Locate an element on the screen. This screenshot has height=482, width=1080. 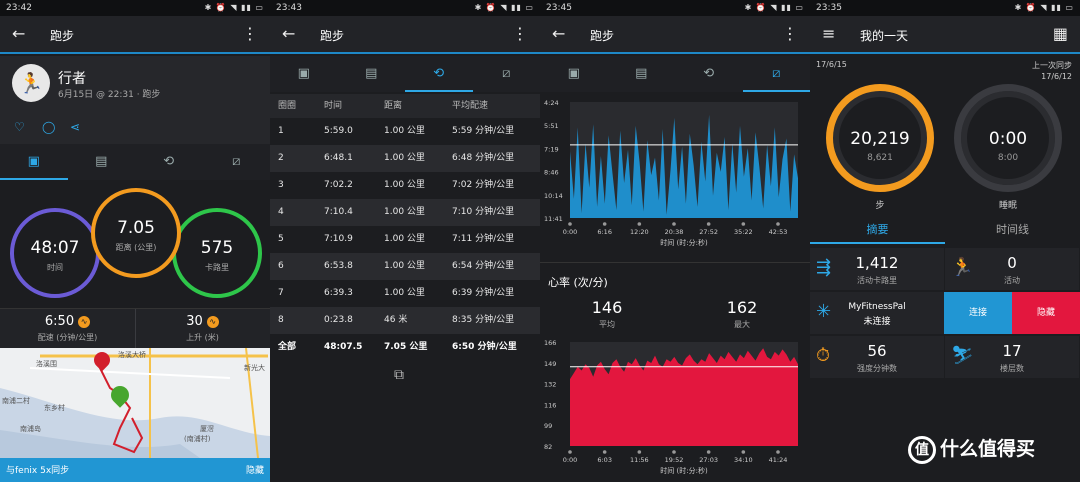
activity-header: 🏃 行者 6月15日 @ 22:31 · 跑步 ♡ ◯ ⋖ is located at coordinates (135, 100).